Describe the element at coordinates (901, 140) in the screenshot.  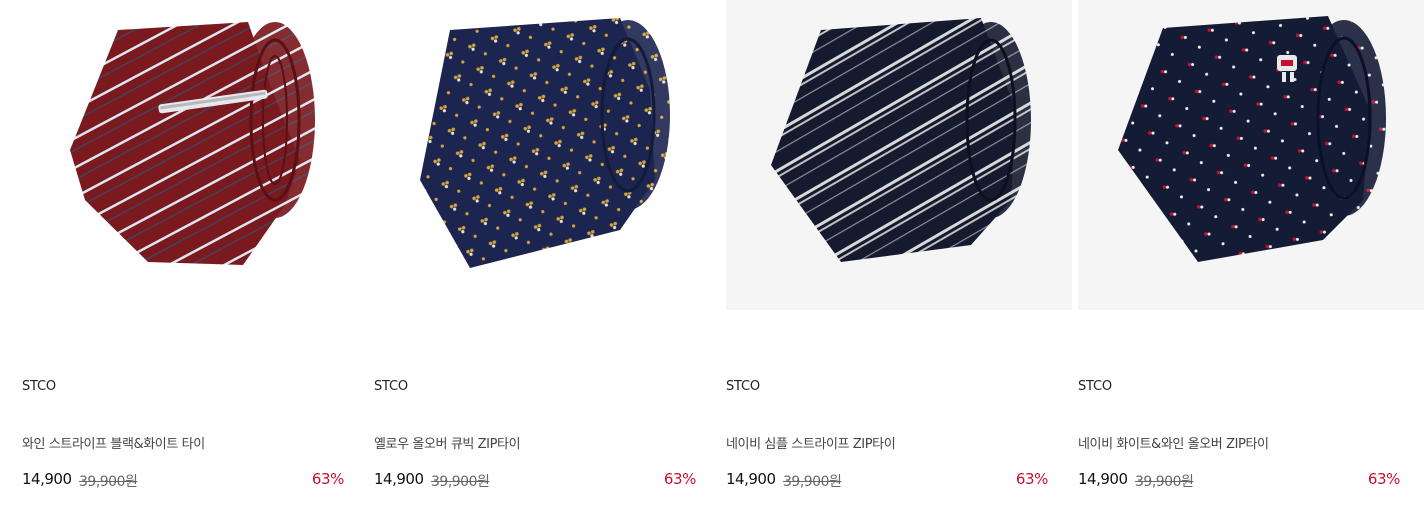
I see `tie-navy-stripe-image` at that location.